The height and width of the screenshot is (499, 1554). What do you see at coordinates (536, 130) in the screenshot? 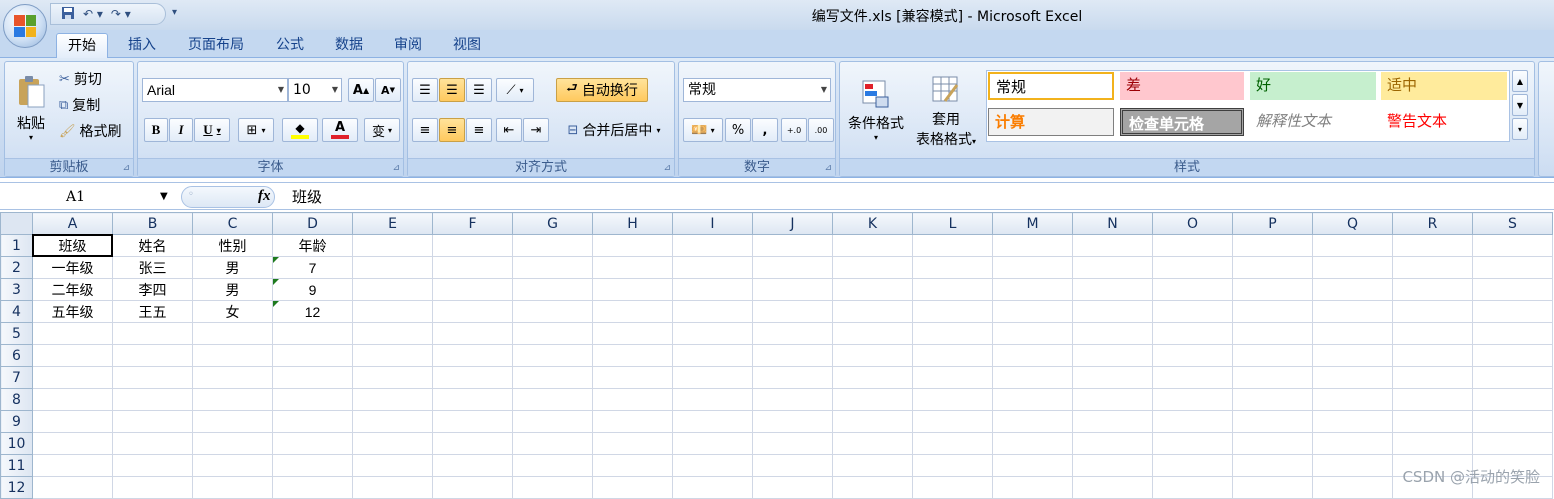
I see `increase-indent-button: ⇥` at bounding box center [536, 130].